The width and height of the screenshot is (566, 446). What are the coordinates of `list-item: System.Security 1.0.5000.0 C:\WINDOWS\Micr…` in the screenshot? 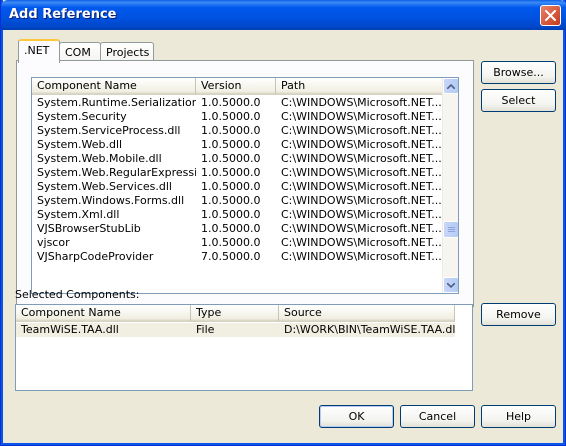 It's located at (238, 117).